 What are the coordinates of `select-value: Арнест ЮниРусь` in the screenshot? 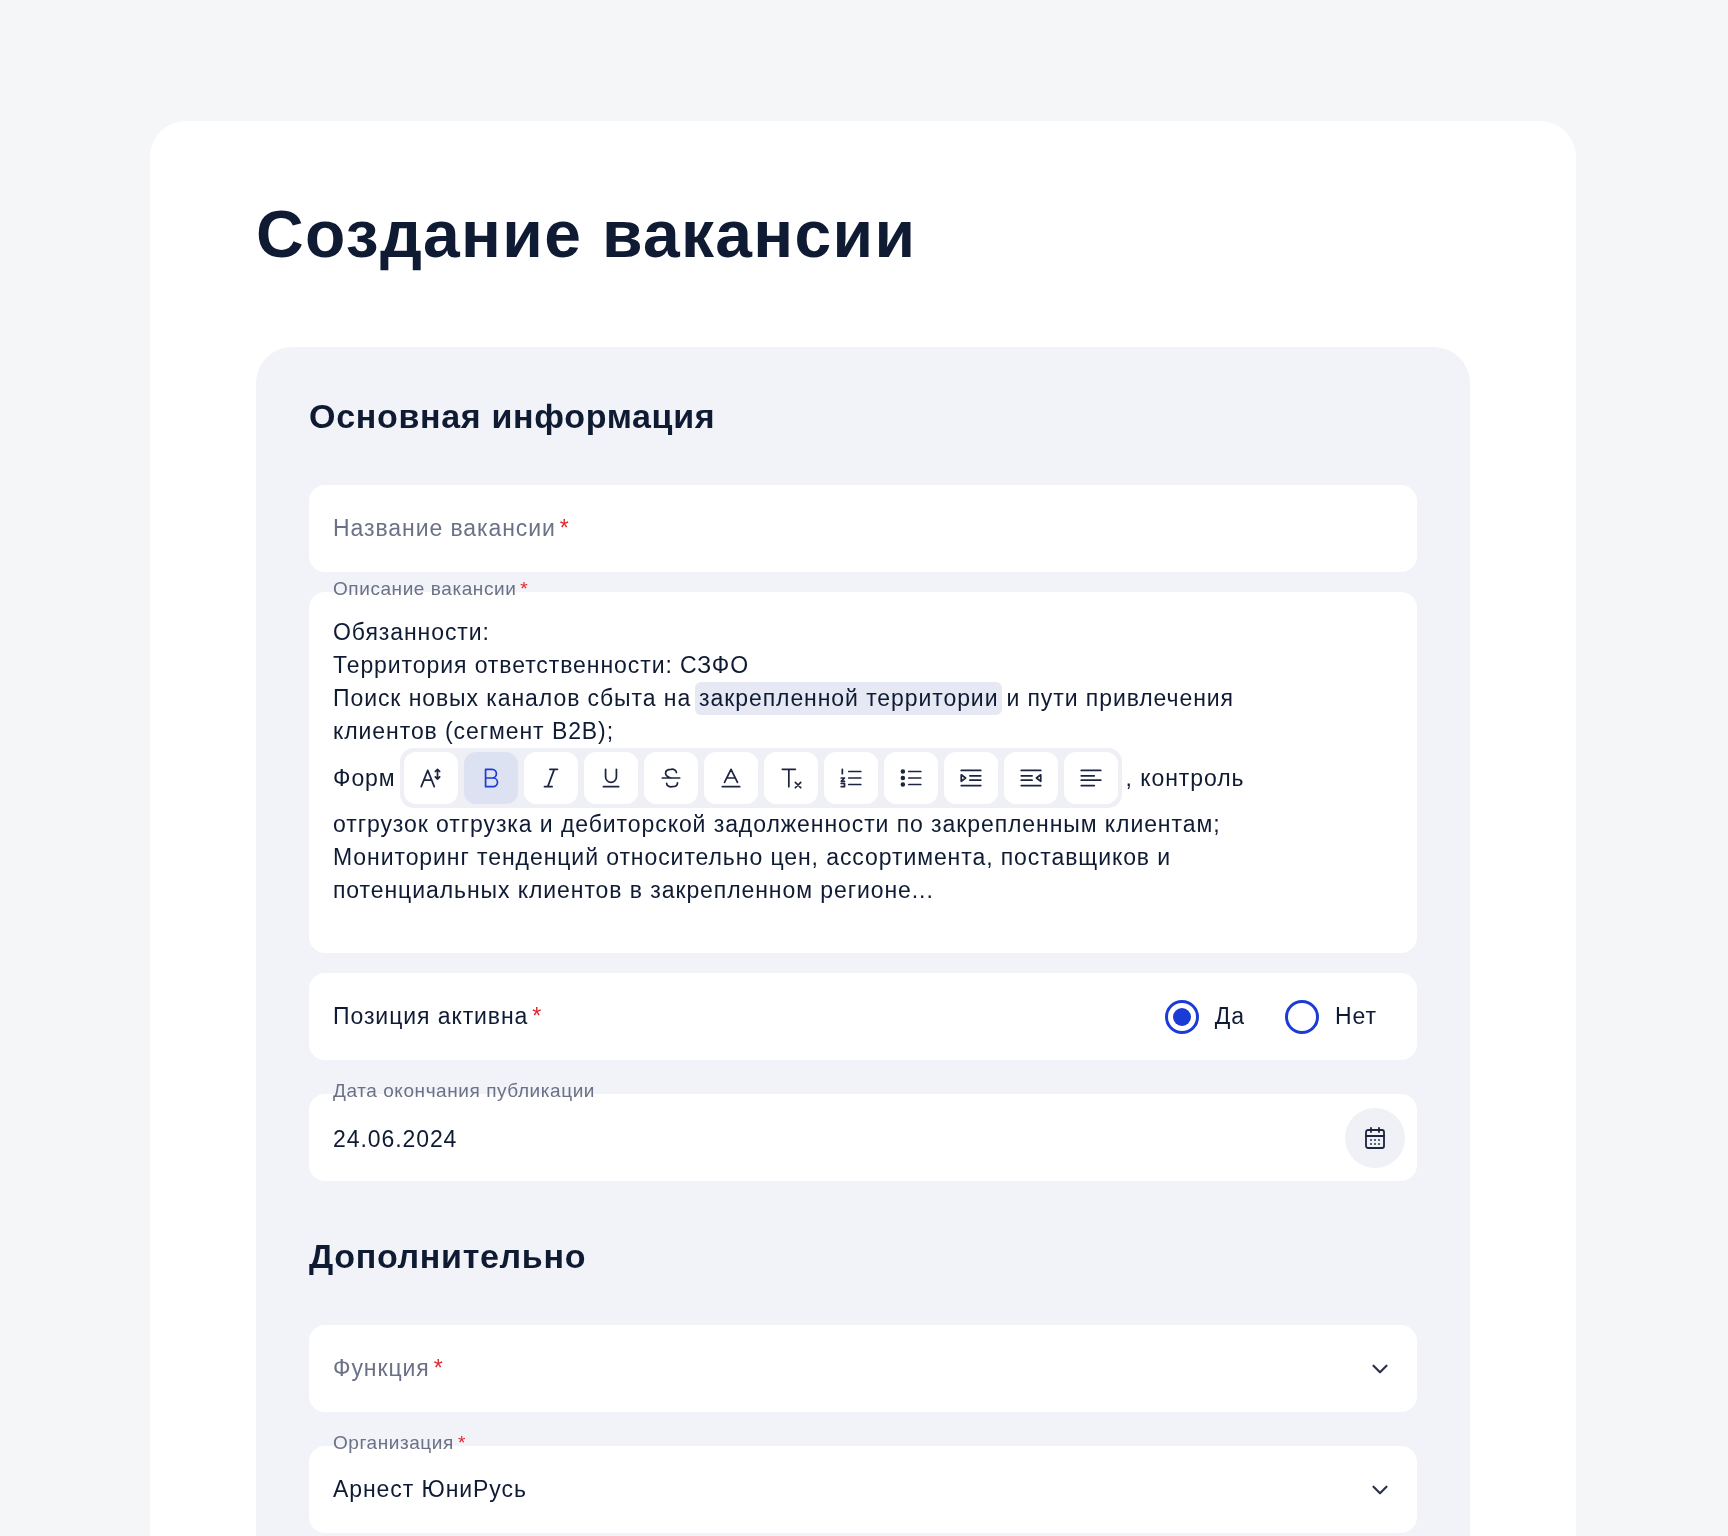 It's located at (430, 1490).